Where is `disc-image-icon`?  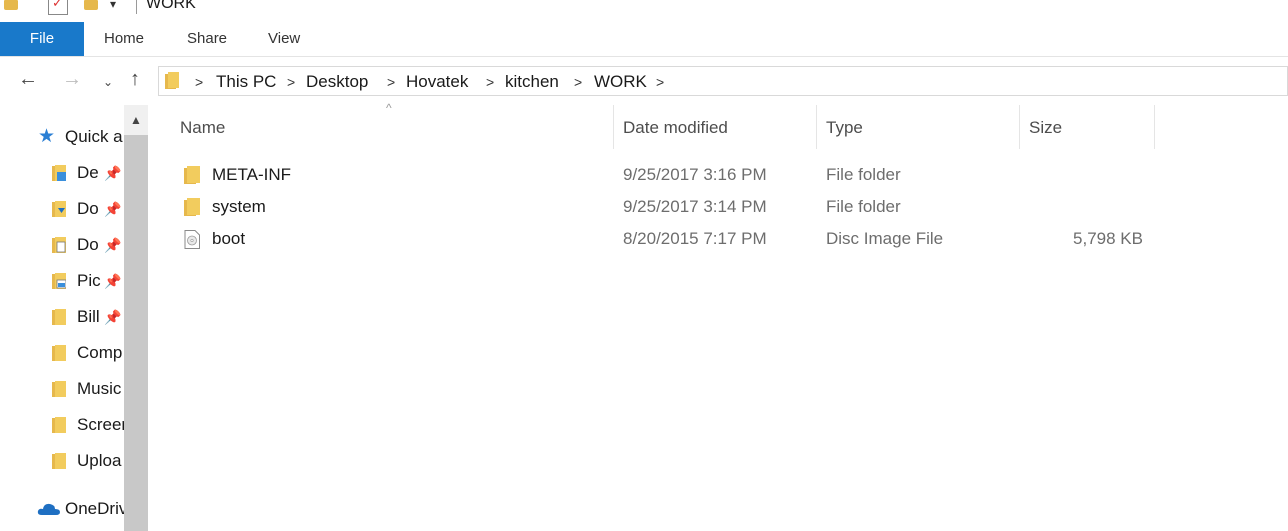 disc-image-icon is located at coordinates (192, 239).